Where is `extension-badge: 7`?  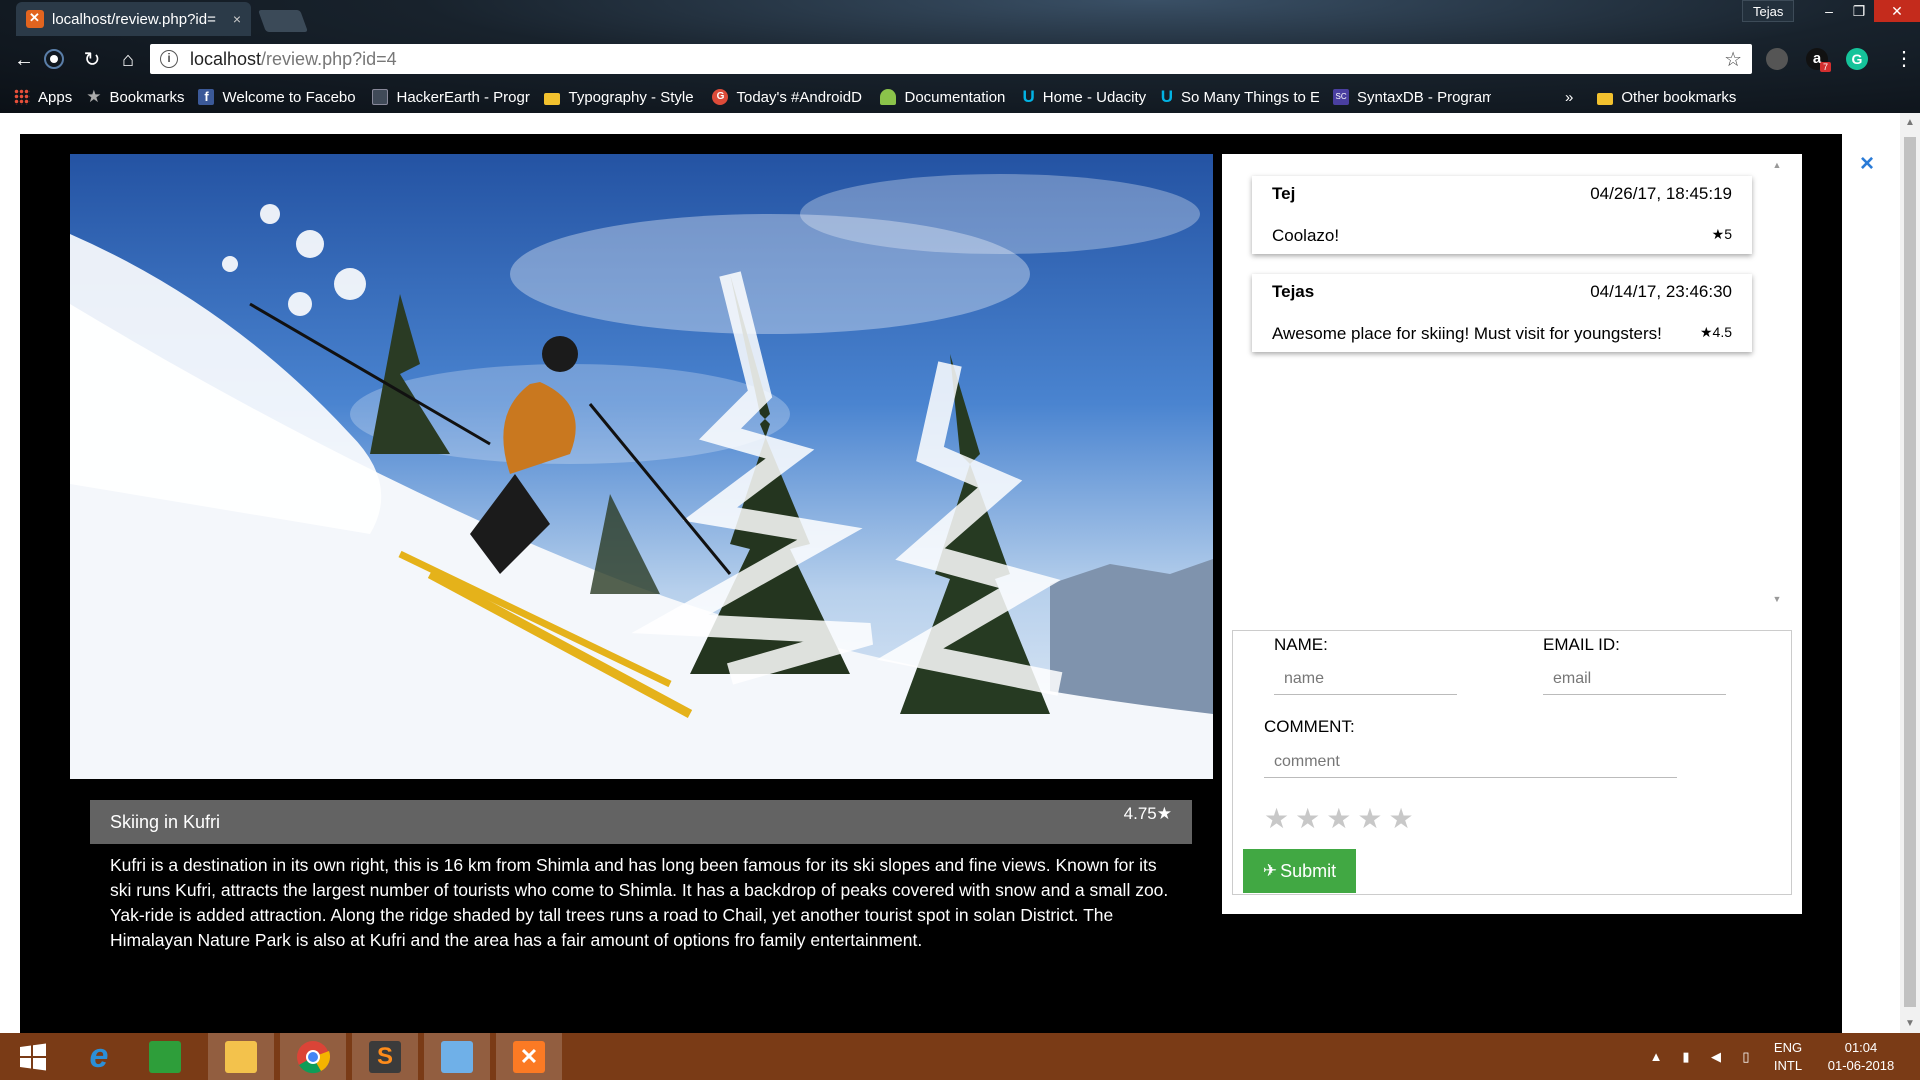 extension-badge: 7 is located at coordinates (1826, 67).